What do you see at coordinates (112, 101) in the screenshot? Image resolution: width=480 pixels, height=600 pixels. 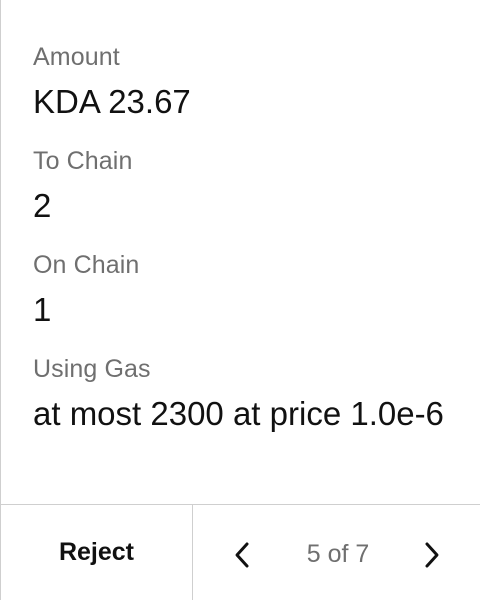 I see `amount-value: KDA 23.67` at bounding box center [112, 101].